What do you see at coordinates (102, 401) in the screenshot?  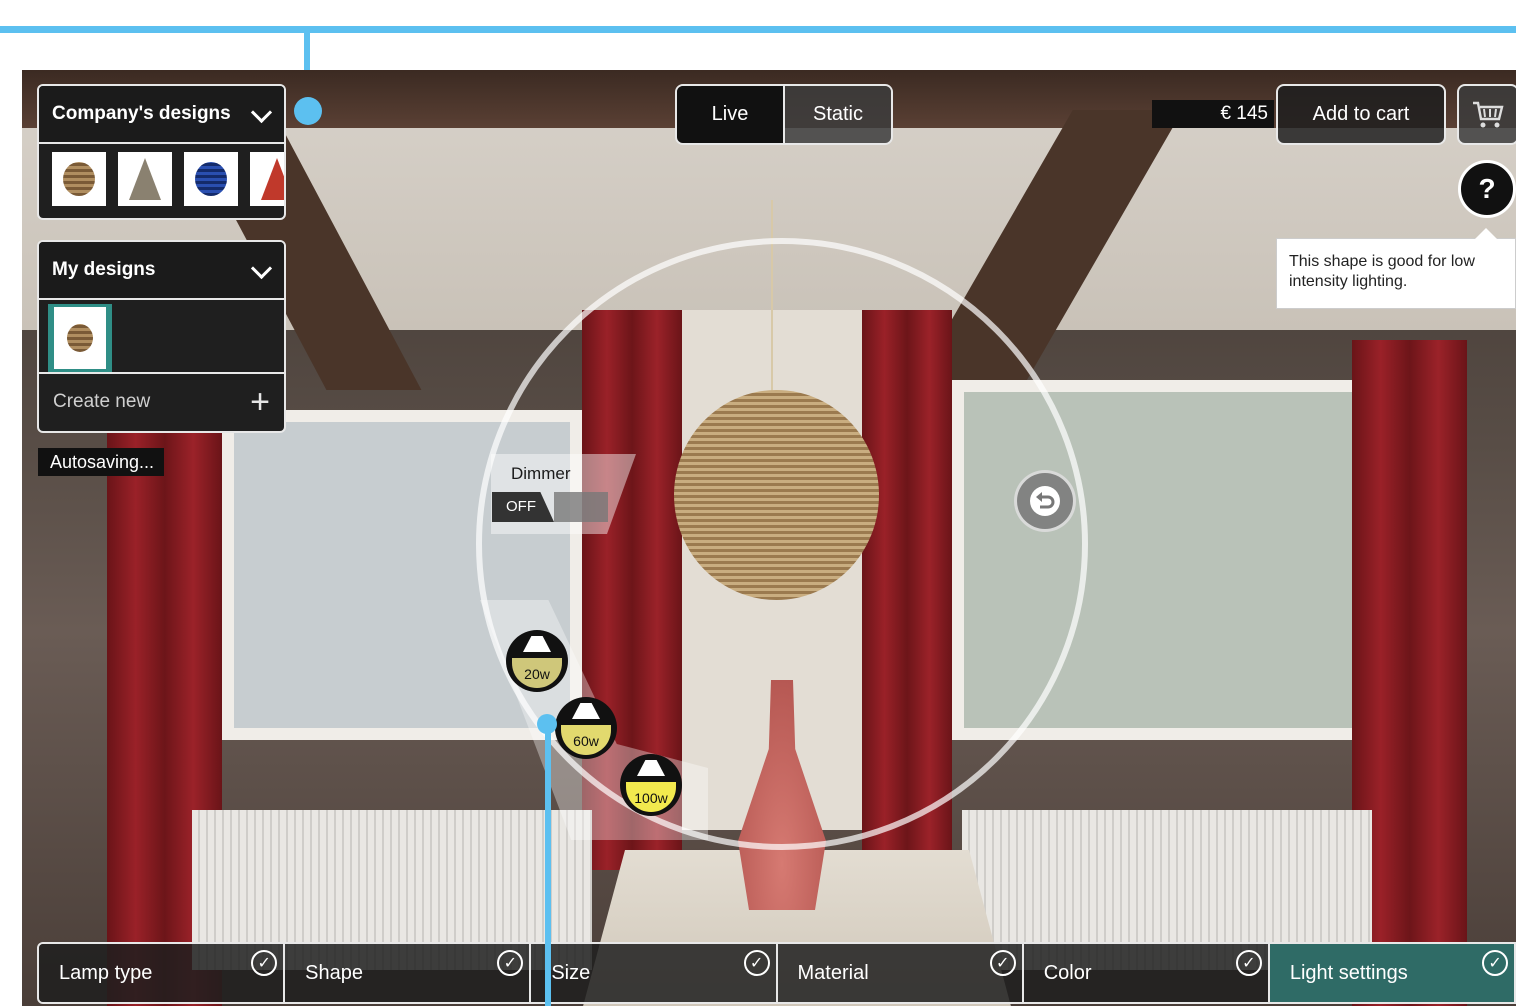 I see `create-new-label: Create new` at bounding box center [102, 401].